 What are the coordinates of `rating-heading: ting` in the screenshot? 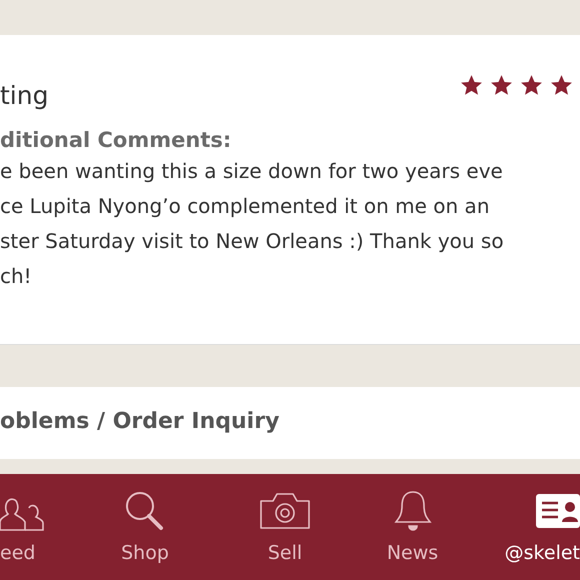 It's located at (24, 95).